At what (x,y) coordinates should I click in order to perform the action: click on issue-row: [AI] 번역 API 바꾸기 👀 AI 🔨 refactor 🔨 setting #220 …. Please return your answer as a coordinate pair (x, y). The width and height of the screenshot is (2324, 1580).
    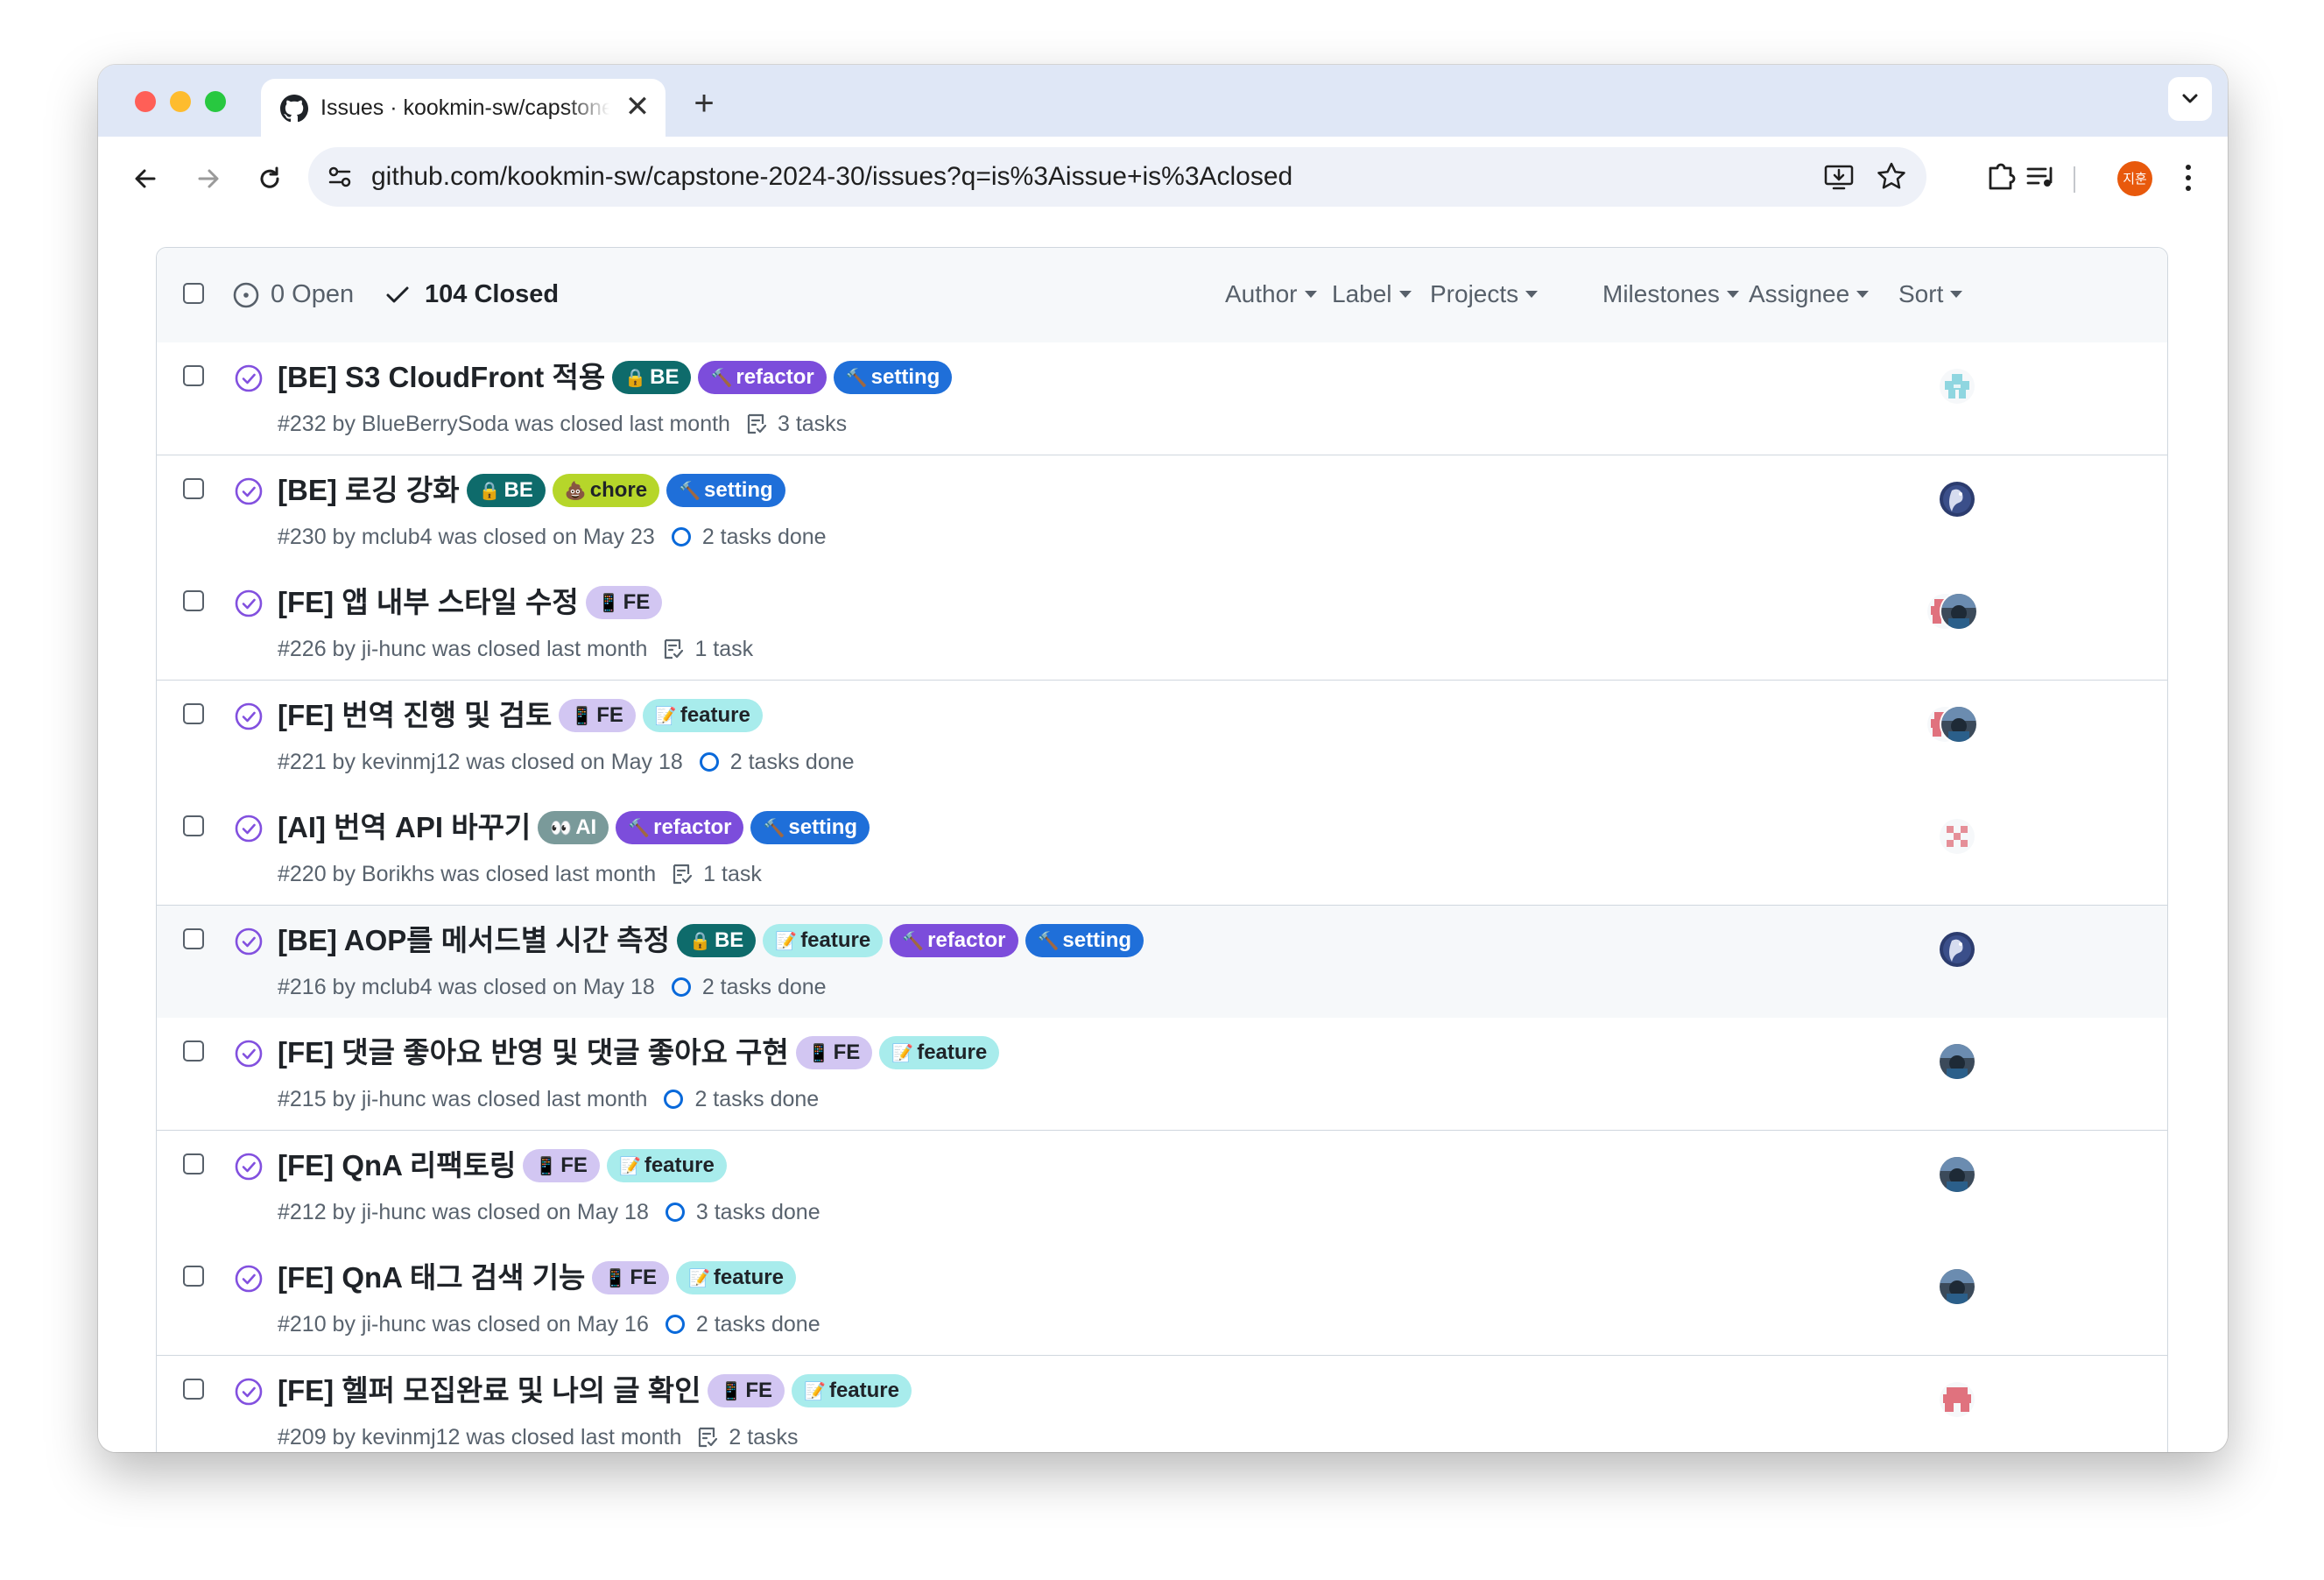
    Looking at the image, I should click on (1162, 850).